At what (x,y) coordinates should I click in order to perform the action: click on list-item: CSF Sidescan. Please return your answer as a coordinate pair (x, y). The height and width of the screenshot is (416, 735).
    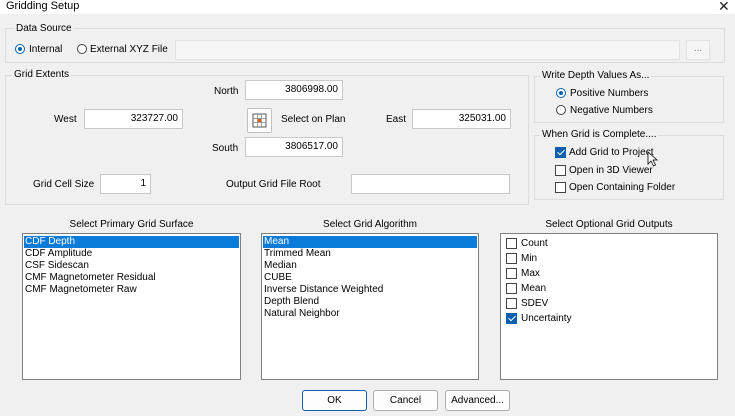
    Looking at the image, I should click on (131, 266).